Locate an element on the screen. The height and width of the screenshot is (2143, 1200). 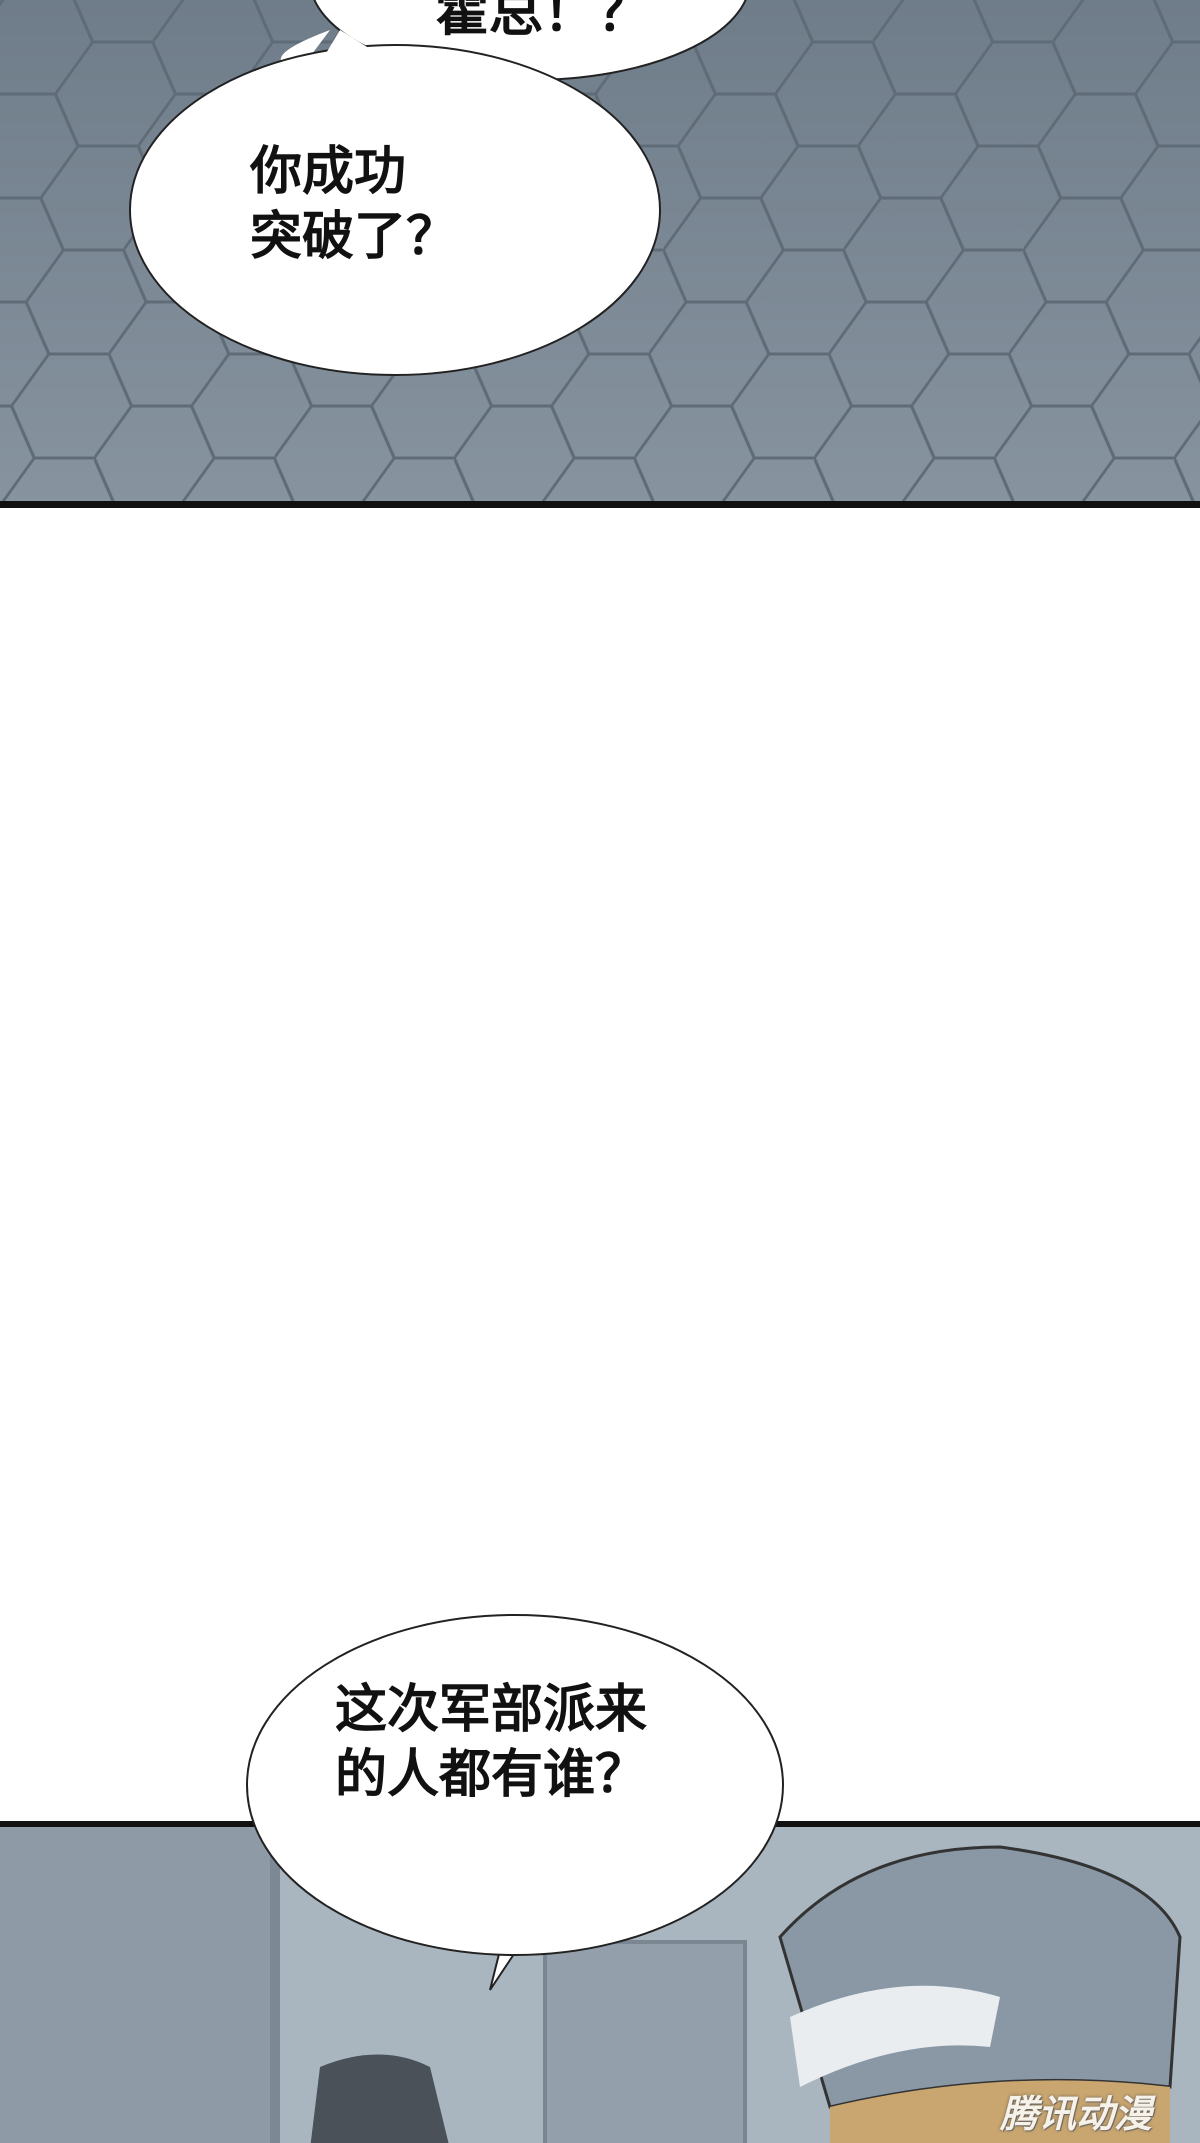
dialogue-text-3: 这次军部派来 的人都有谁？ is located at coordinates (491, 1742).